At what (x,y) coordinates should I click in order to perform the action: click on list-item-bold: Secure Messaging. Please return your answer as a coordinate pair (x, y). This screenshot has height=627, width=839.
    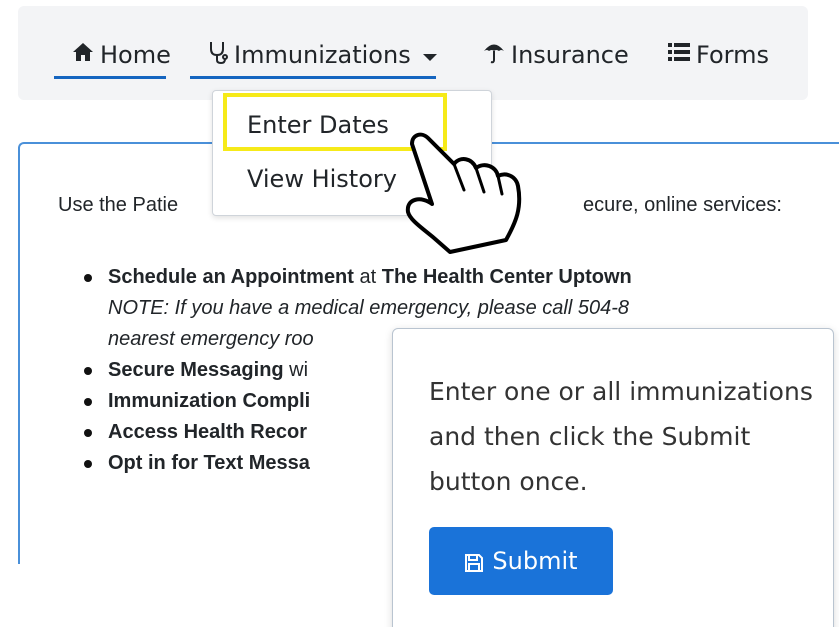
    Looking at the image, I should click on (196, 370).